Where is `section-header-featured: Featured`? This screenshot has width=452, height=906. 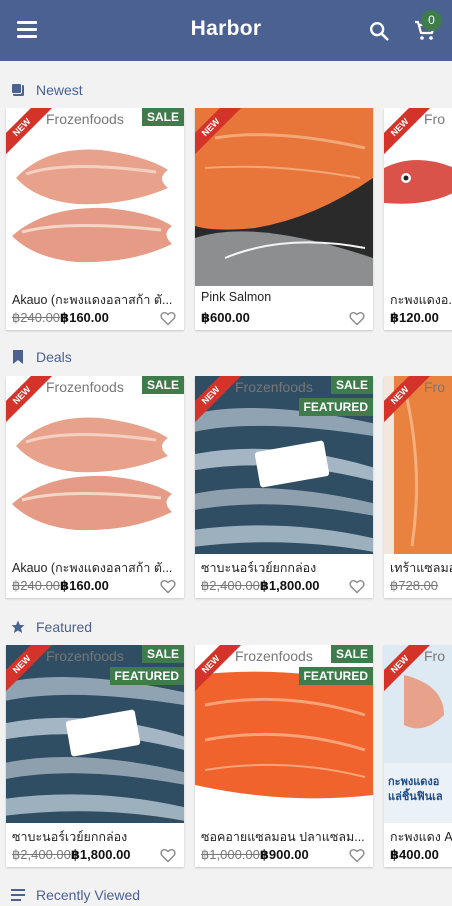 section-header-featured: Featured is located at coordinates (51, 627).